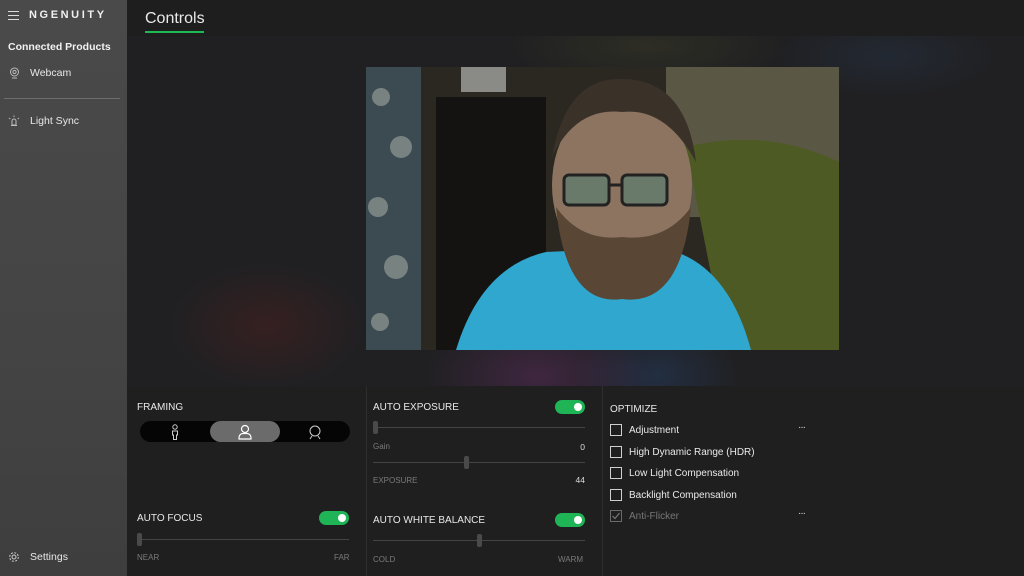 The image size is (1024, 576). I want to click on auto-exposure-toggle, so click(570, 407).